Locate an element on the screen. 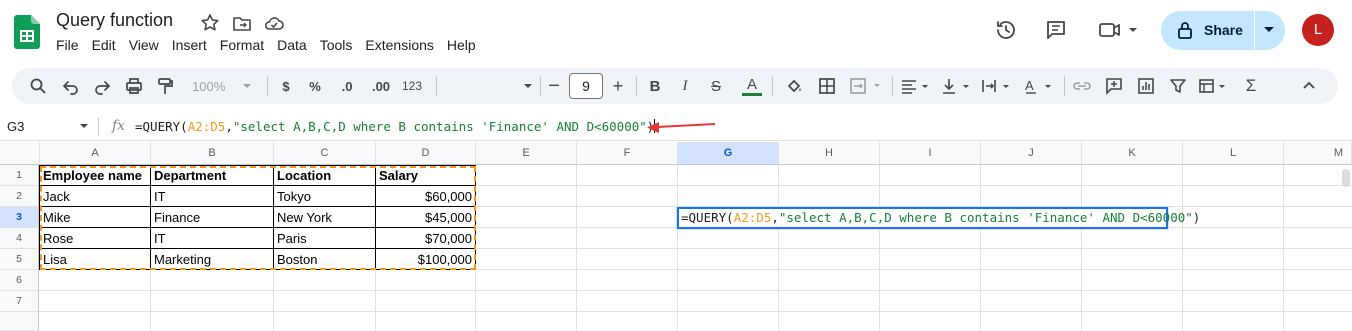 The image size is (1352, 331). vertical-scrollbar is located at coordinates (1346, 178).